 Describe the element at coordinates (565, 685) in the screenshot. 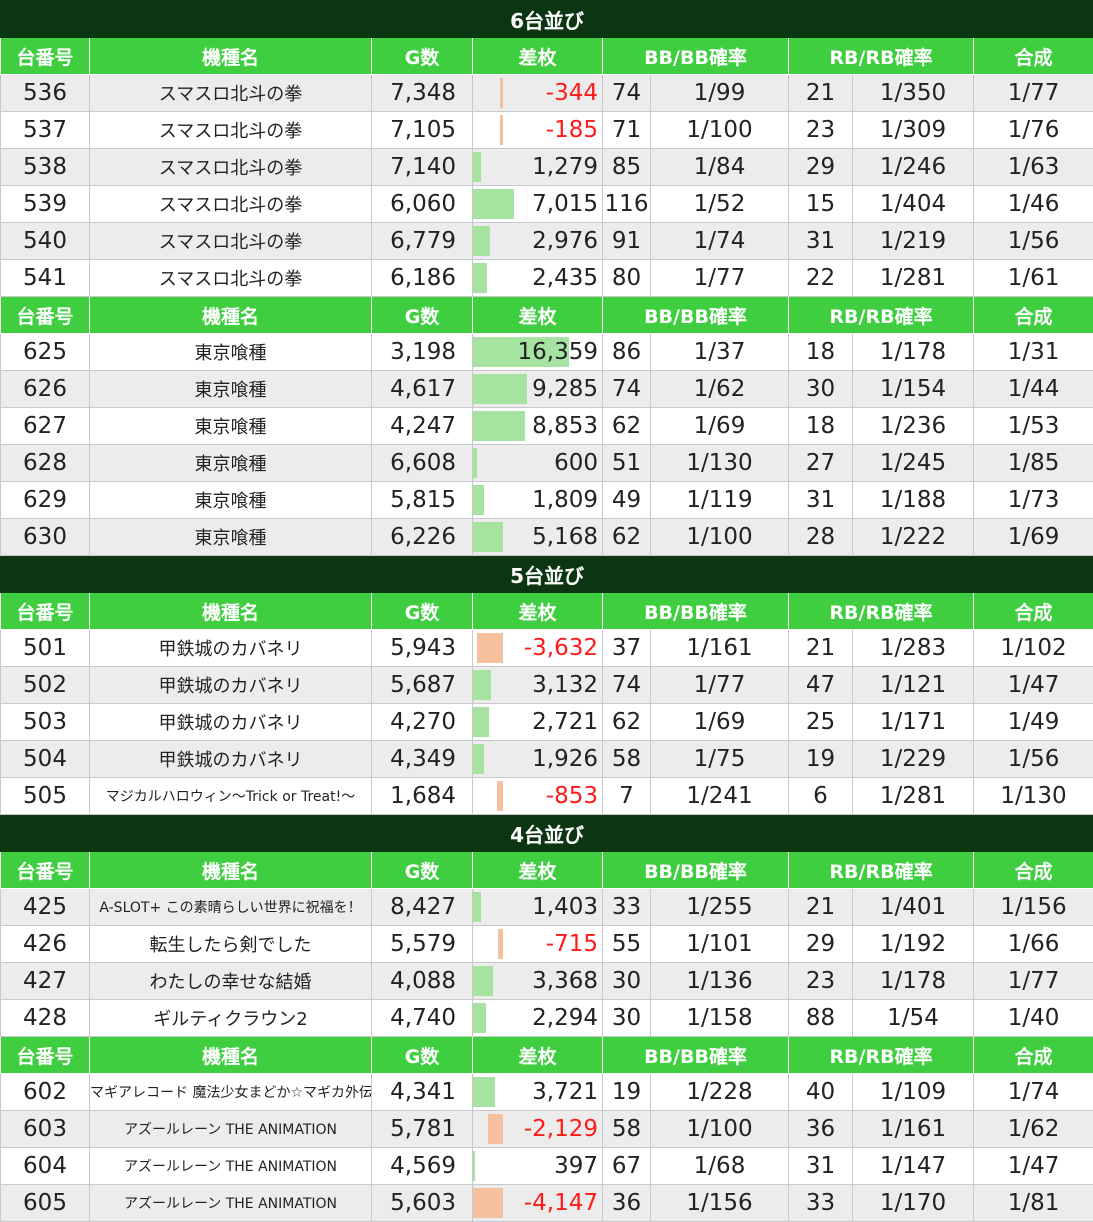

I see `coin-difference: 3,132` at that location.